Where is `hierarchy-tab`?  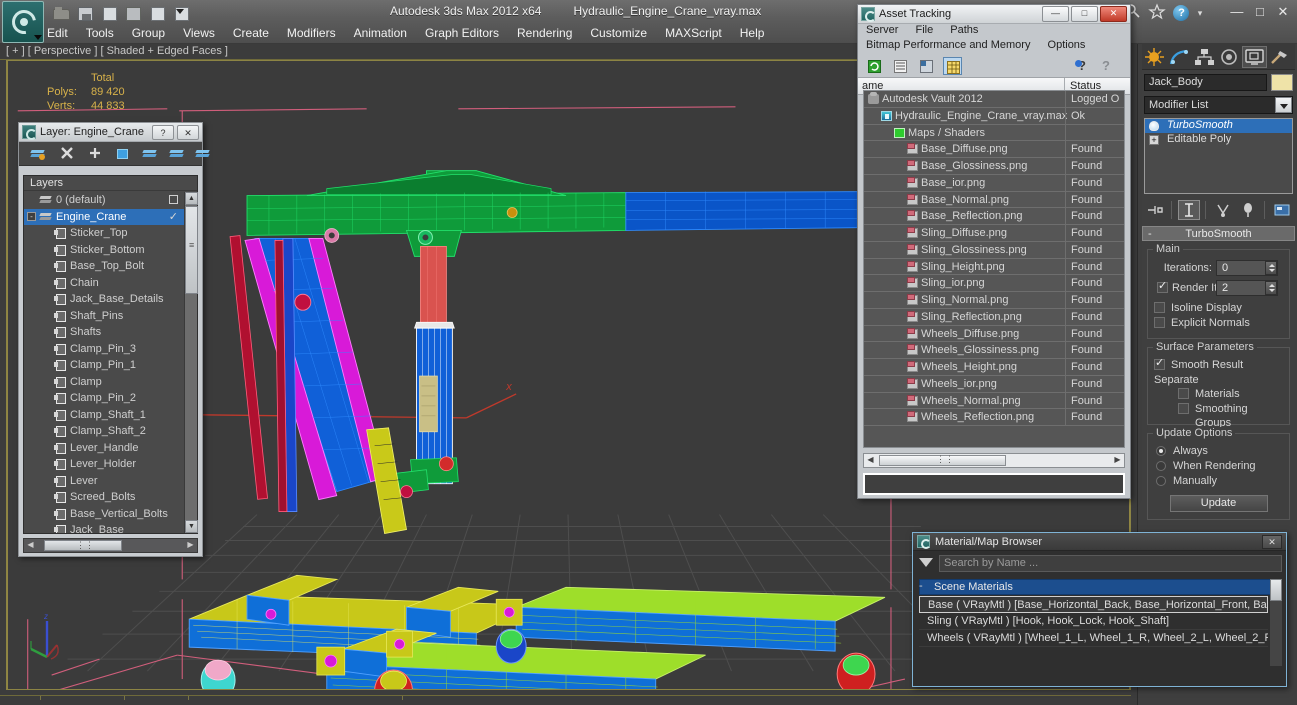
hierarchy-tab is located at coordinates (1204, 57).